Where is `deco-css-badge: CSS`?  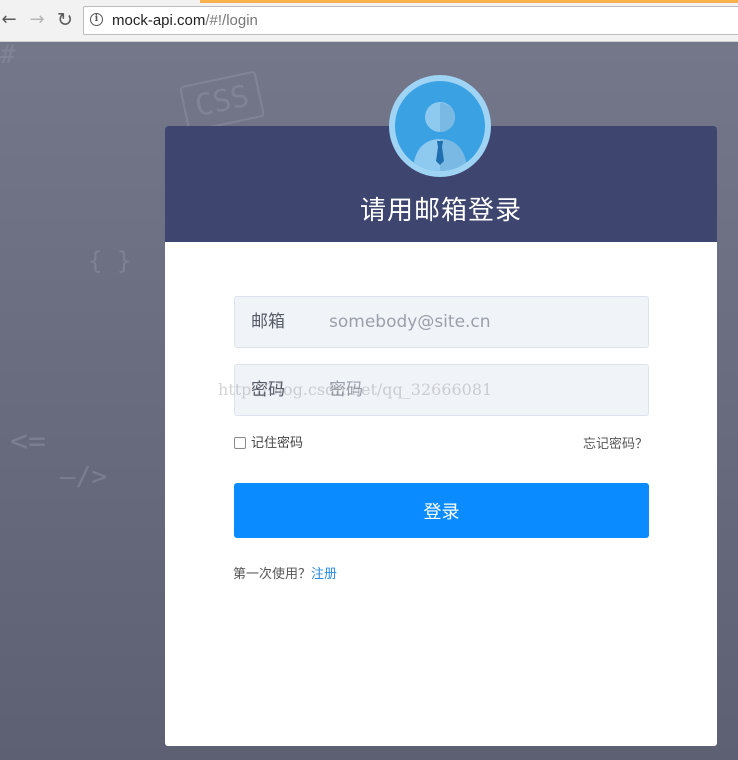 deco-css-badge: CSS is located at coordinates (222, 101).